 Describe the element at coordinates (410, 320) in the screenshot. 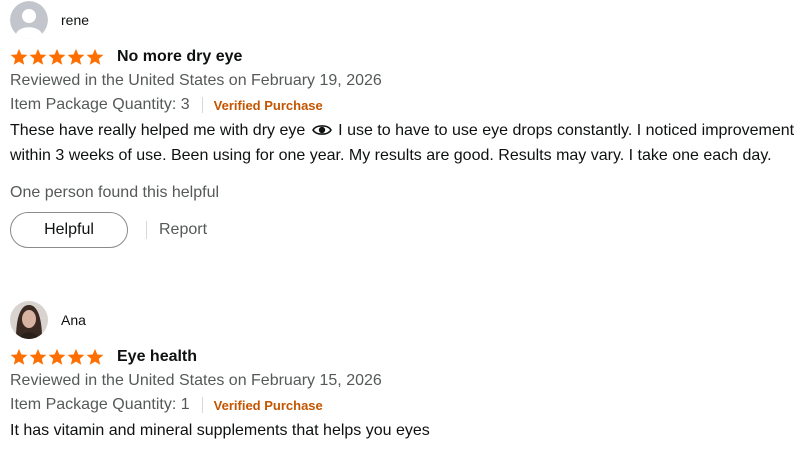

I see `review-profile: Ana` at that location.